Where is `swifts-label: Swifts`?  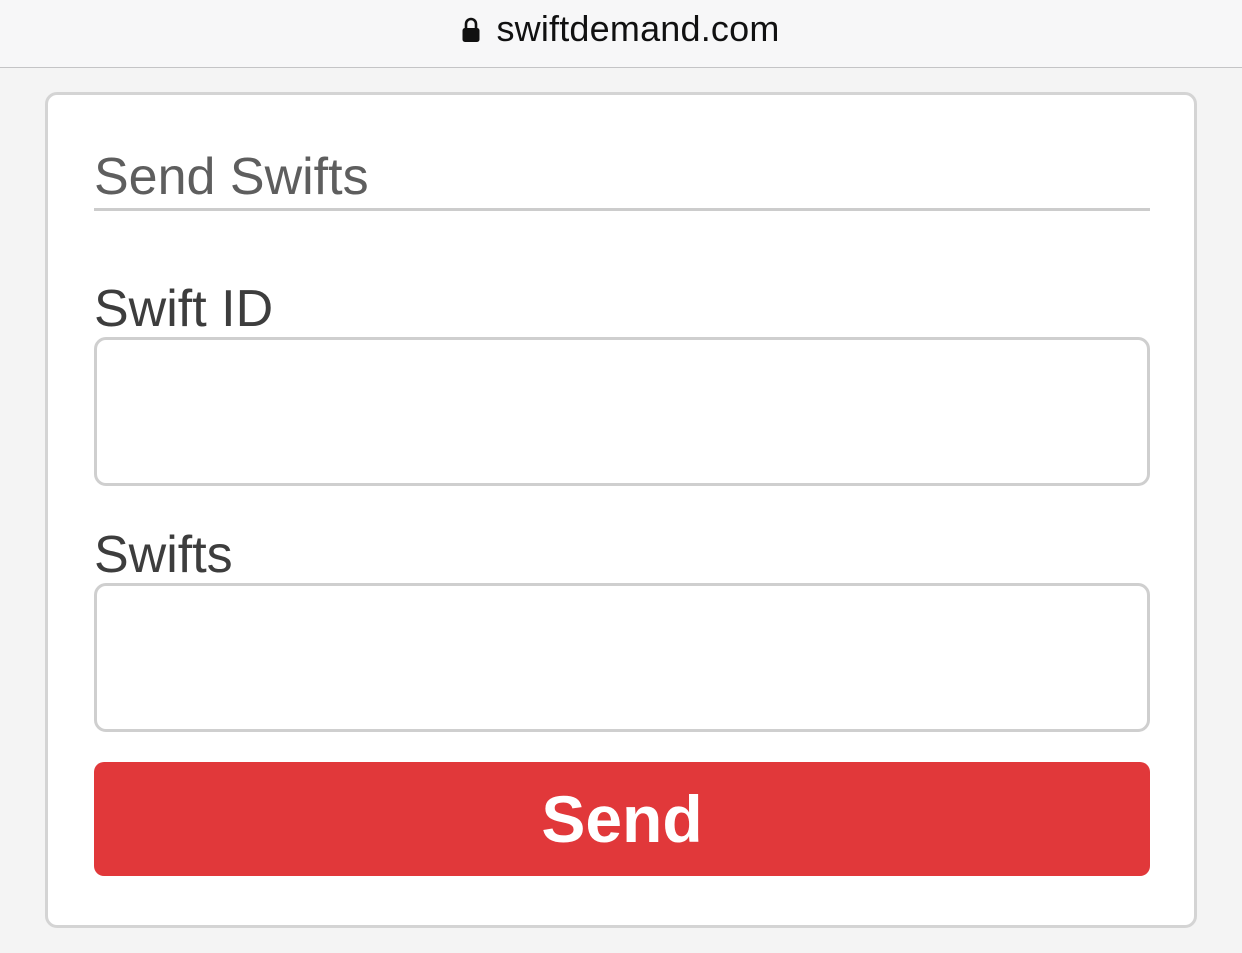
swifts-label: Swifts is located at coordinates (163, 555).